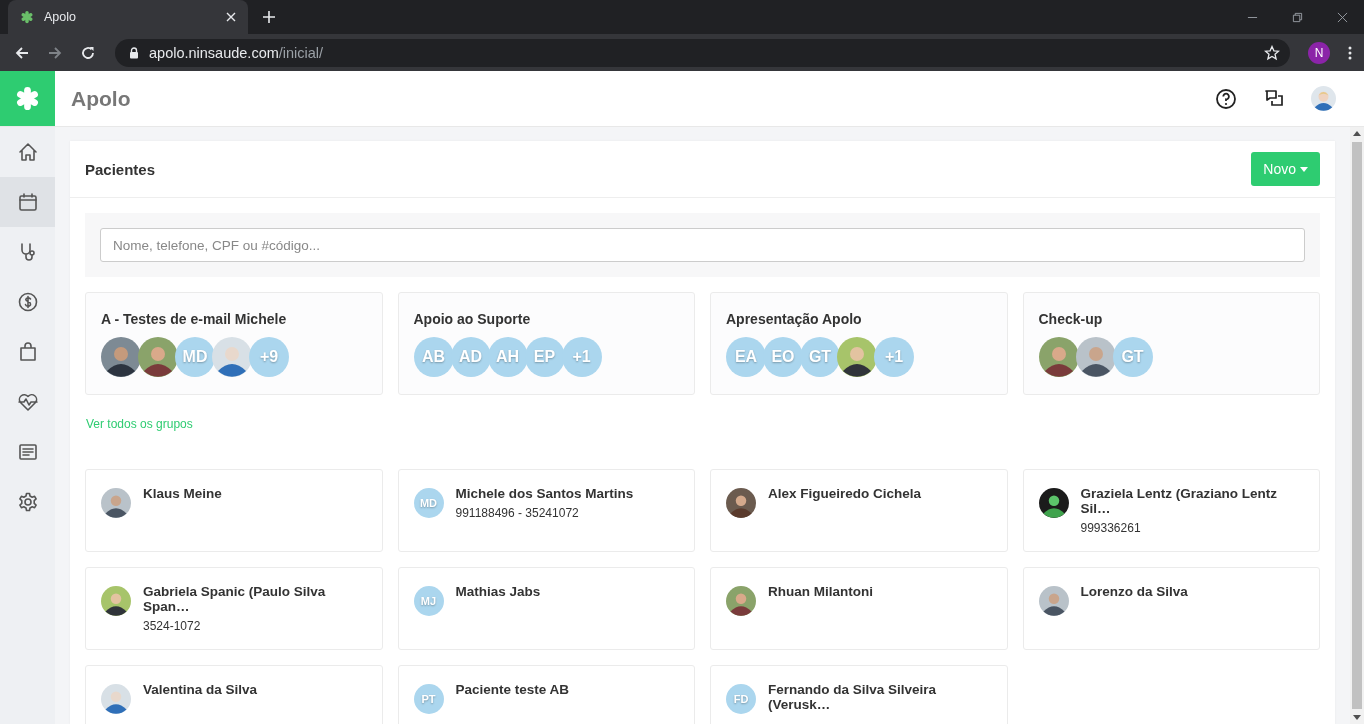 The image size is (1364, 724). What do you see at coordinates (517, 513) in the screenshot?
I see `patient-phone: 991188496 - 35241072` at bounding box center [517, 513].